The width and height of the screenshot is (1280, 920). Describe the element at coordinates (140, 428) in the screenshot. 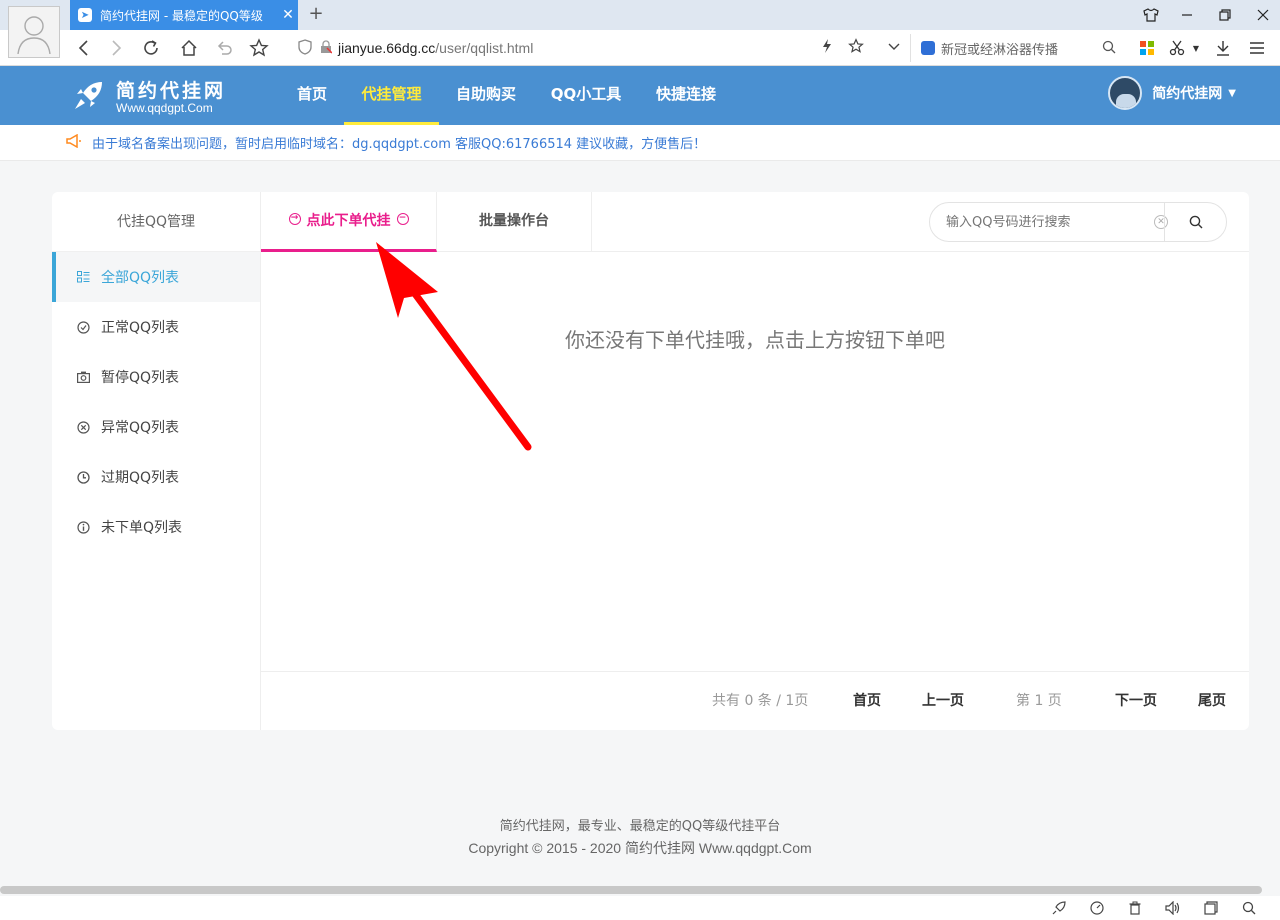

I see `sidebar-item-label: 异常QQ列表` at that location.